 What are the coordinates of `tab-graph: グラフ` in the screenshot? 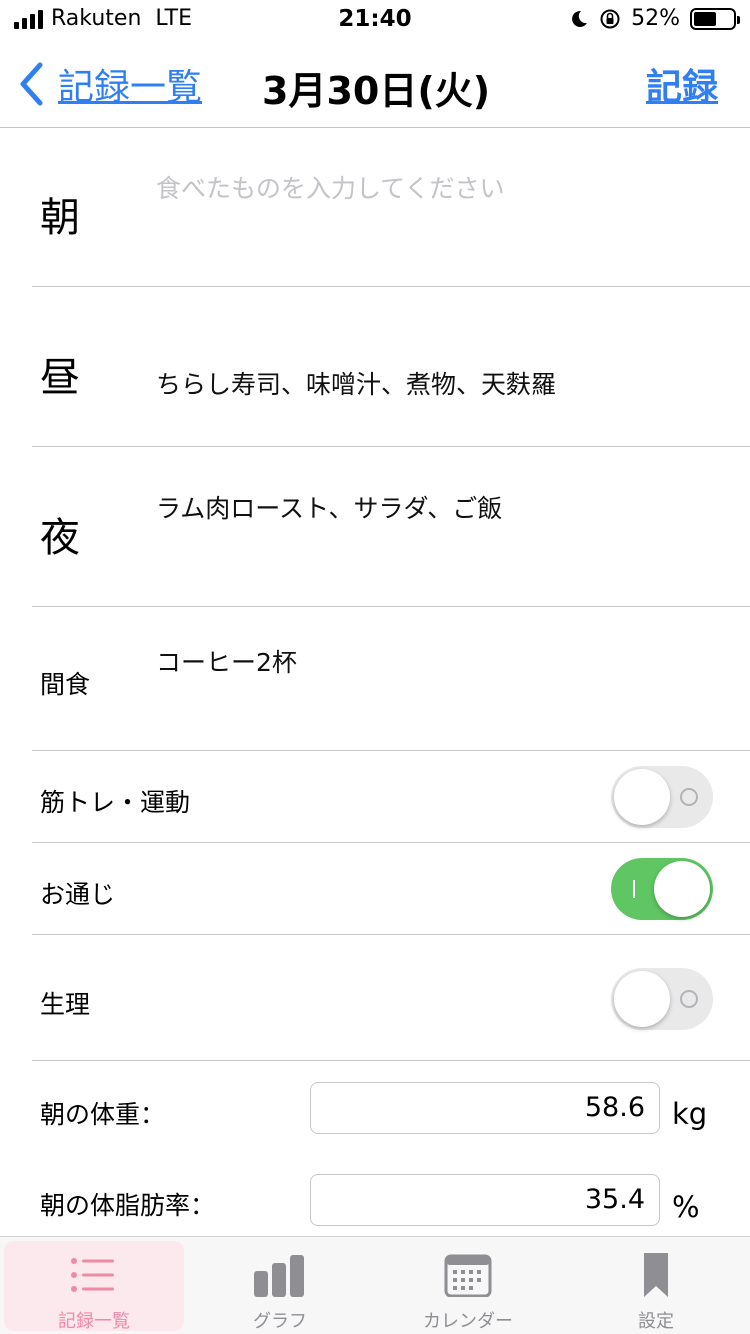 It's located at (280, 1286).